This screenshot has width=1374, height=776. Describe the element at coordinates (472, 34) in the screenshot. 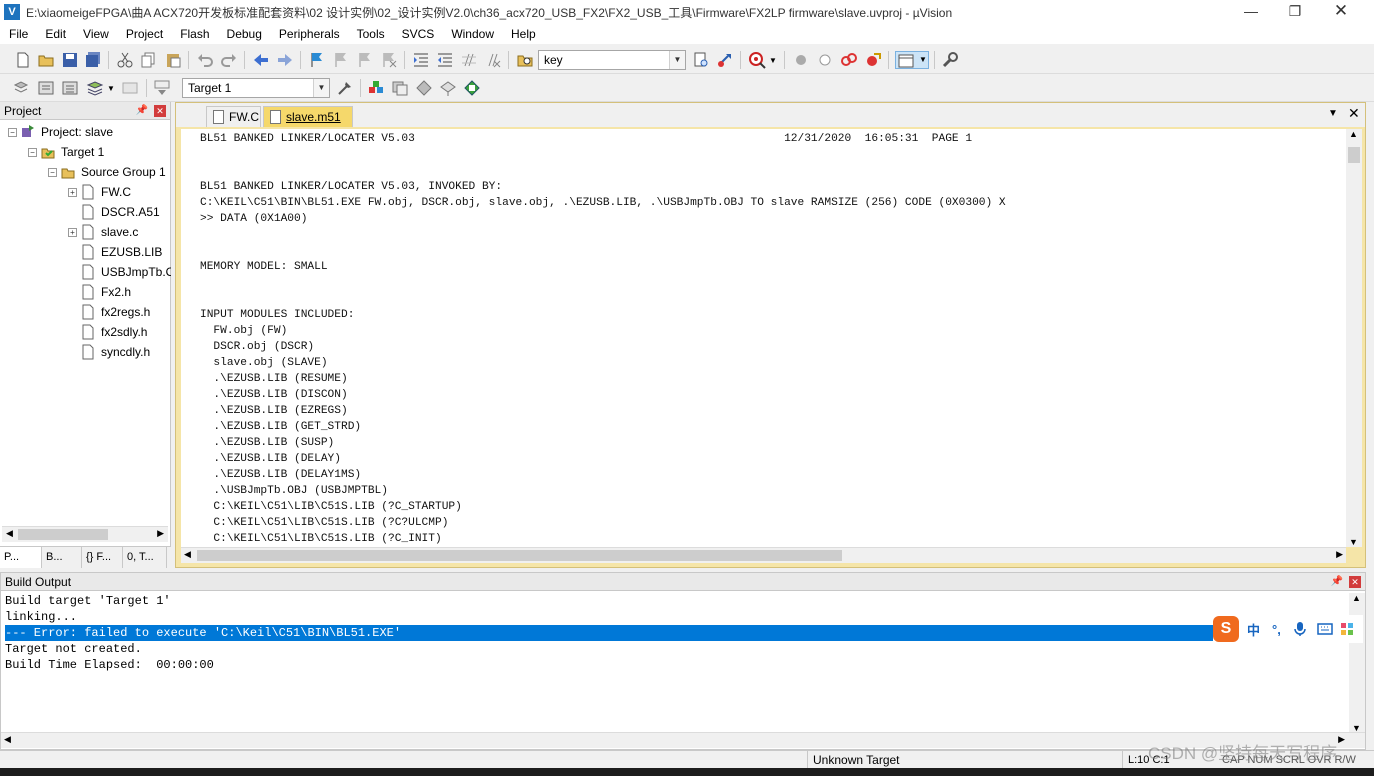

I see `menu-window: Window` at that location.